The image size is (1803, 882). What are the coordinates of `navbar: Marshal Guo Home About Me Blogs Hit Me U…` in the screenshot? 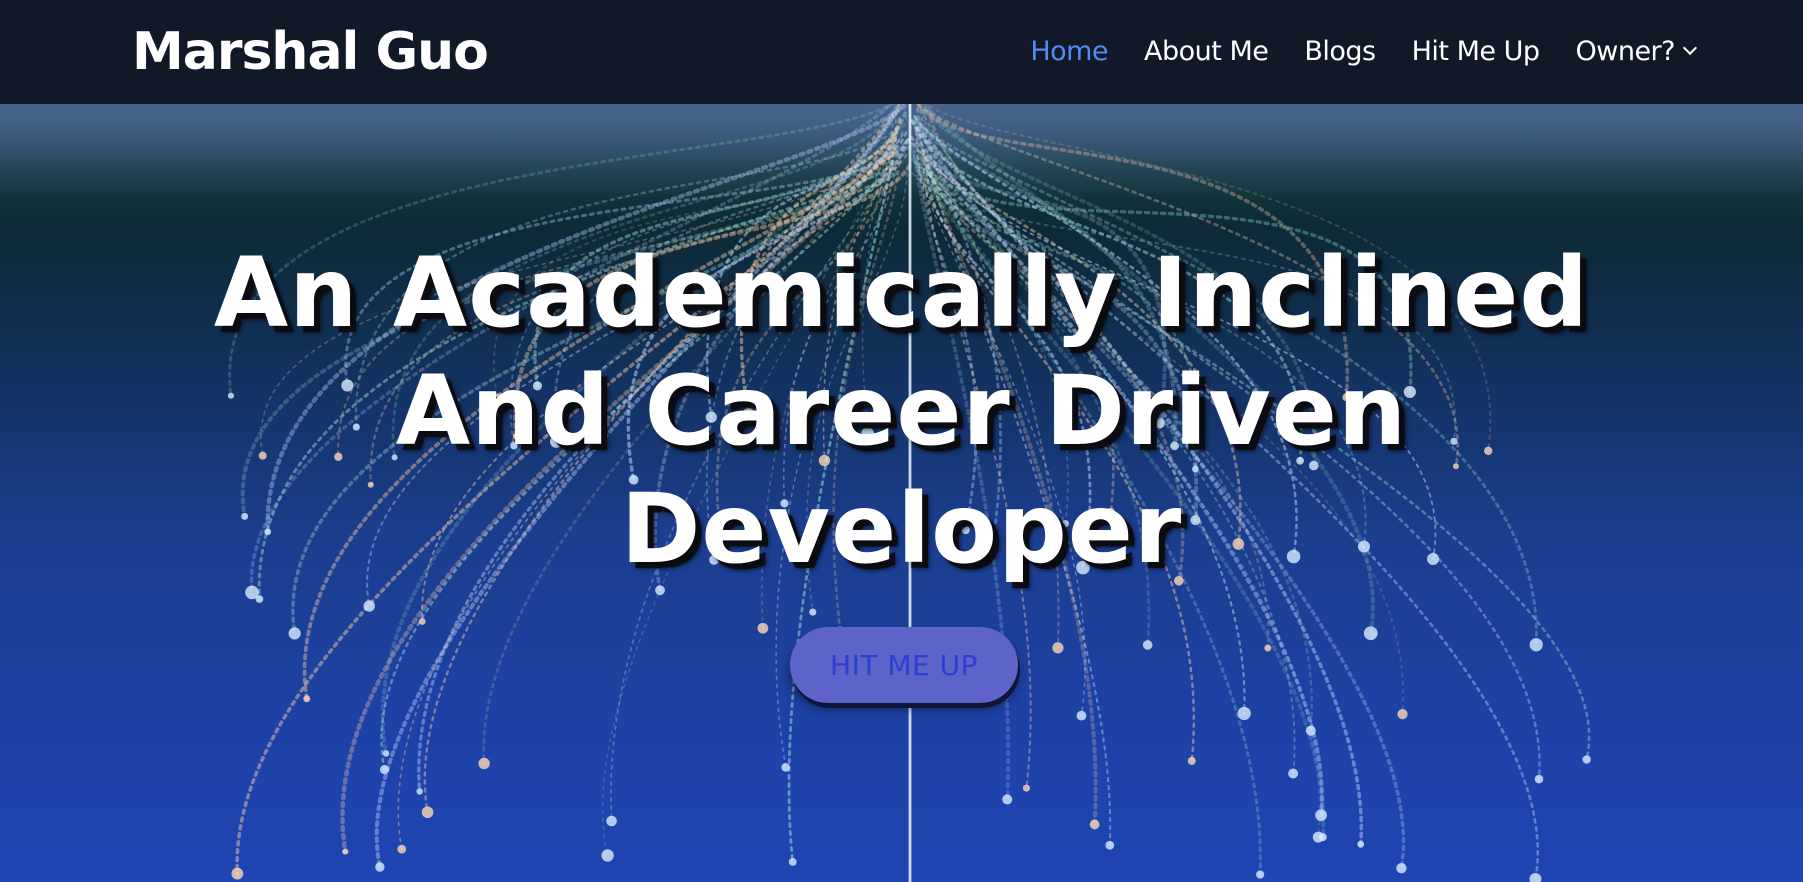 It's located at (901, 52).